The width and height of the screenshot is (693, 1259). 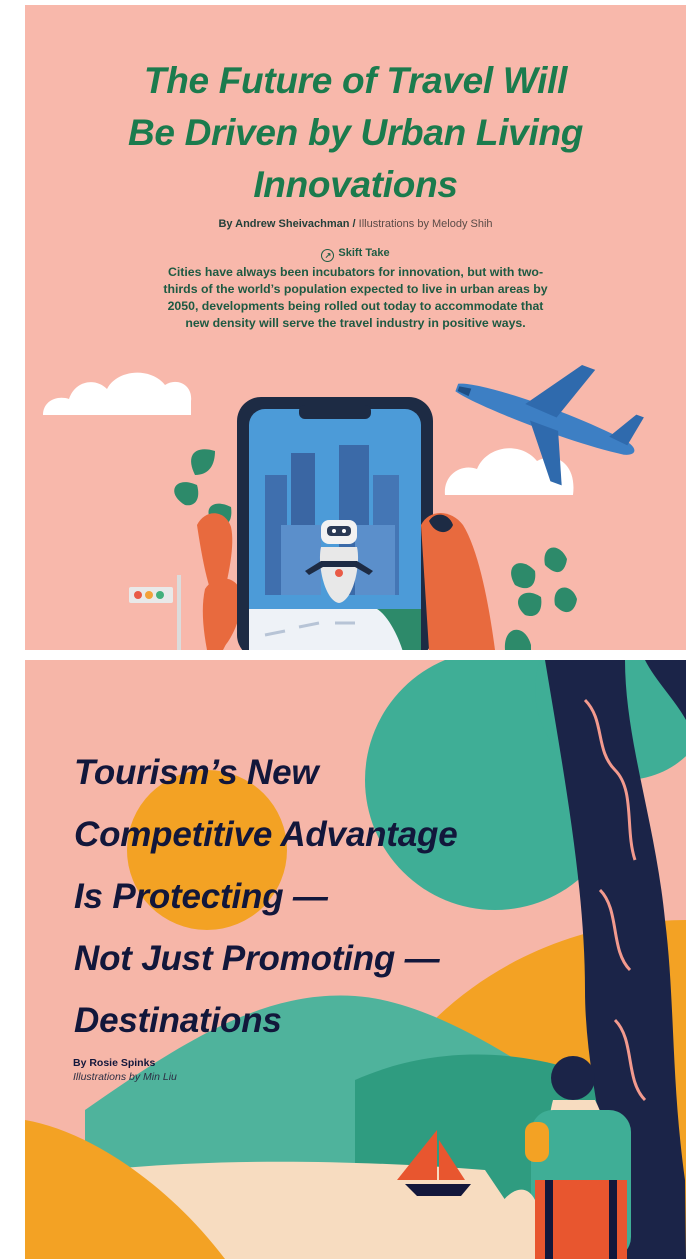 I want to click on skift-take-icon: ↗, so click(x=328, y=255).